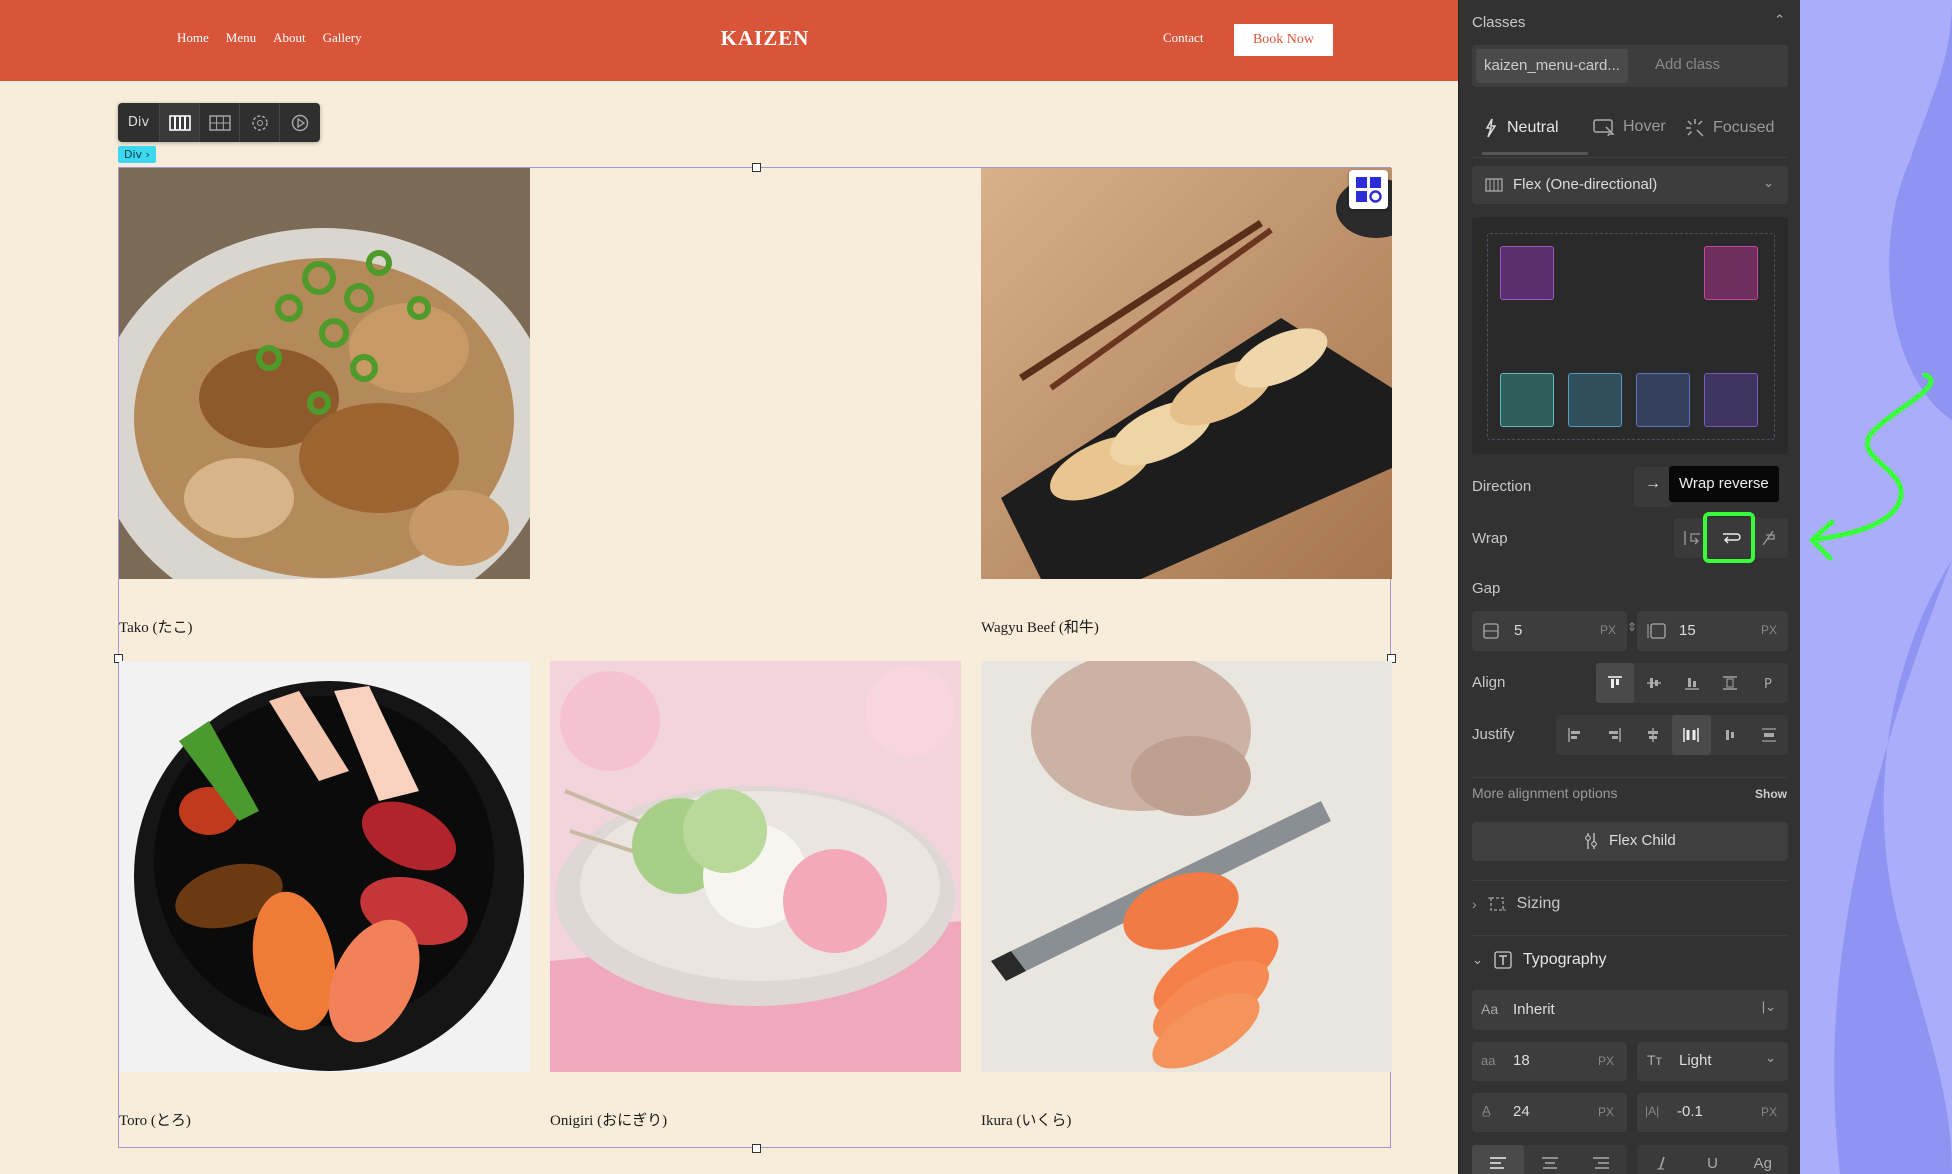 The width and height of the screenshot is (1952, 1174). What do you see at coordinates (156, 628) in the screenshot?
I see `caption-tako: Tako (たこ)` at bounding box center [156, 628].